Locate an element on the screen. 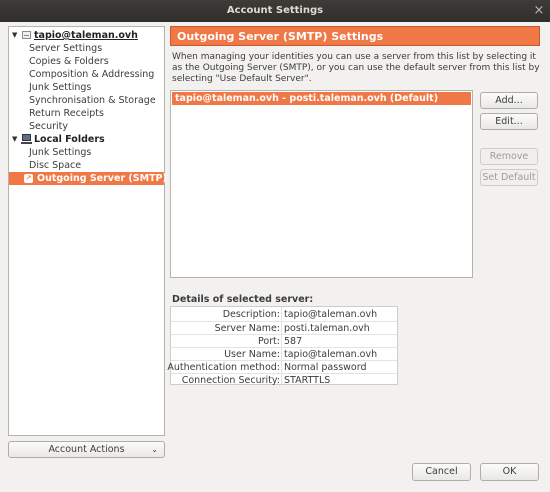  tree-item-outgoing-label: Outgoing Server (SMTP) is located at coordinates (102, 178).